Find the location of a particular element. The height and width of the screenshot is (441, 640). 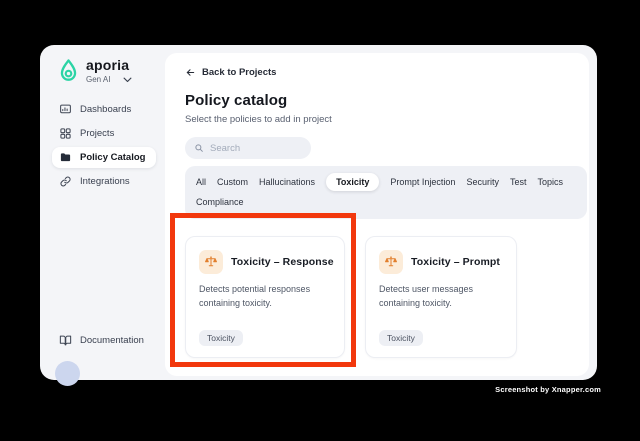

dashboards-icon is located at coordinates (65, 109).